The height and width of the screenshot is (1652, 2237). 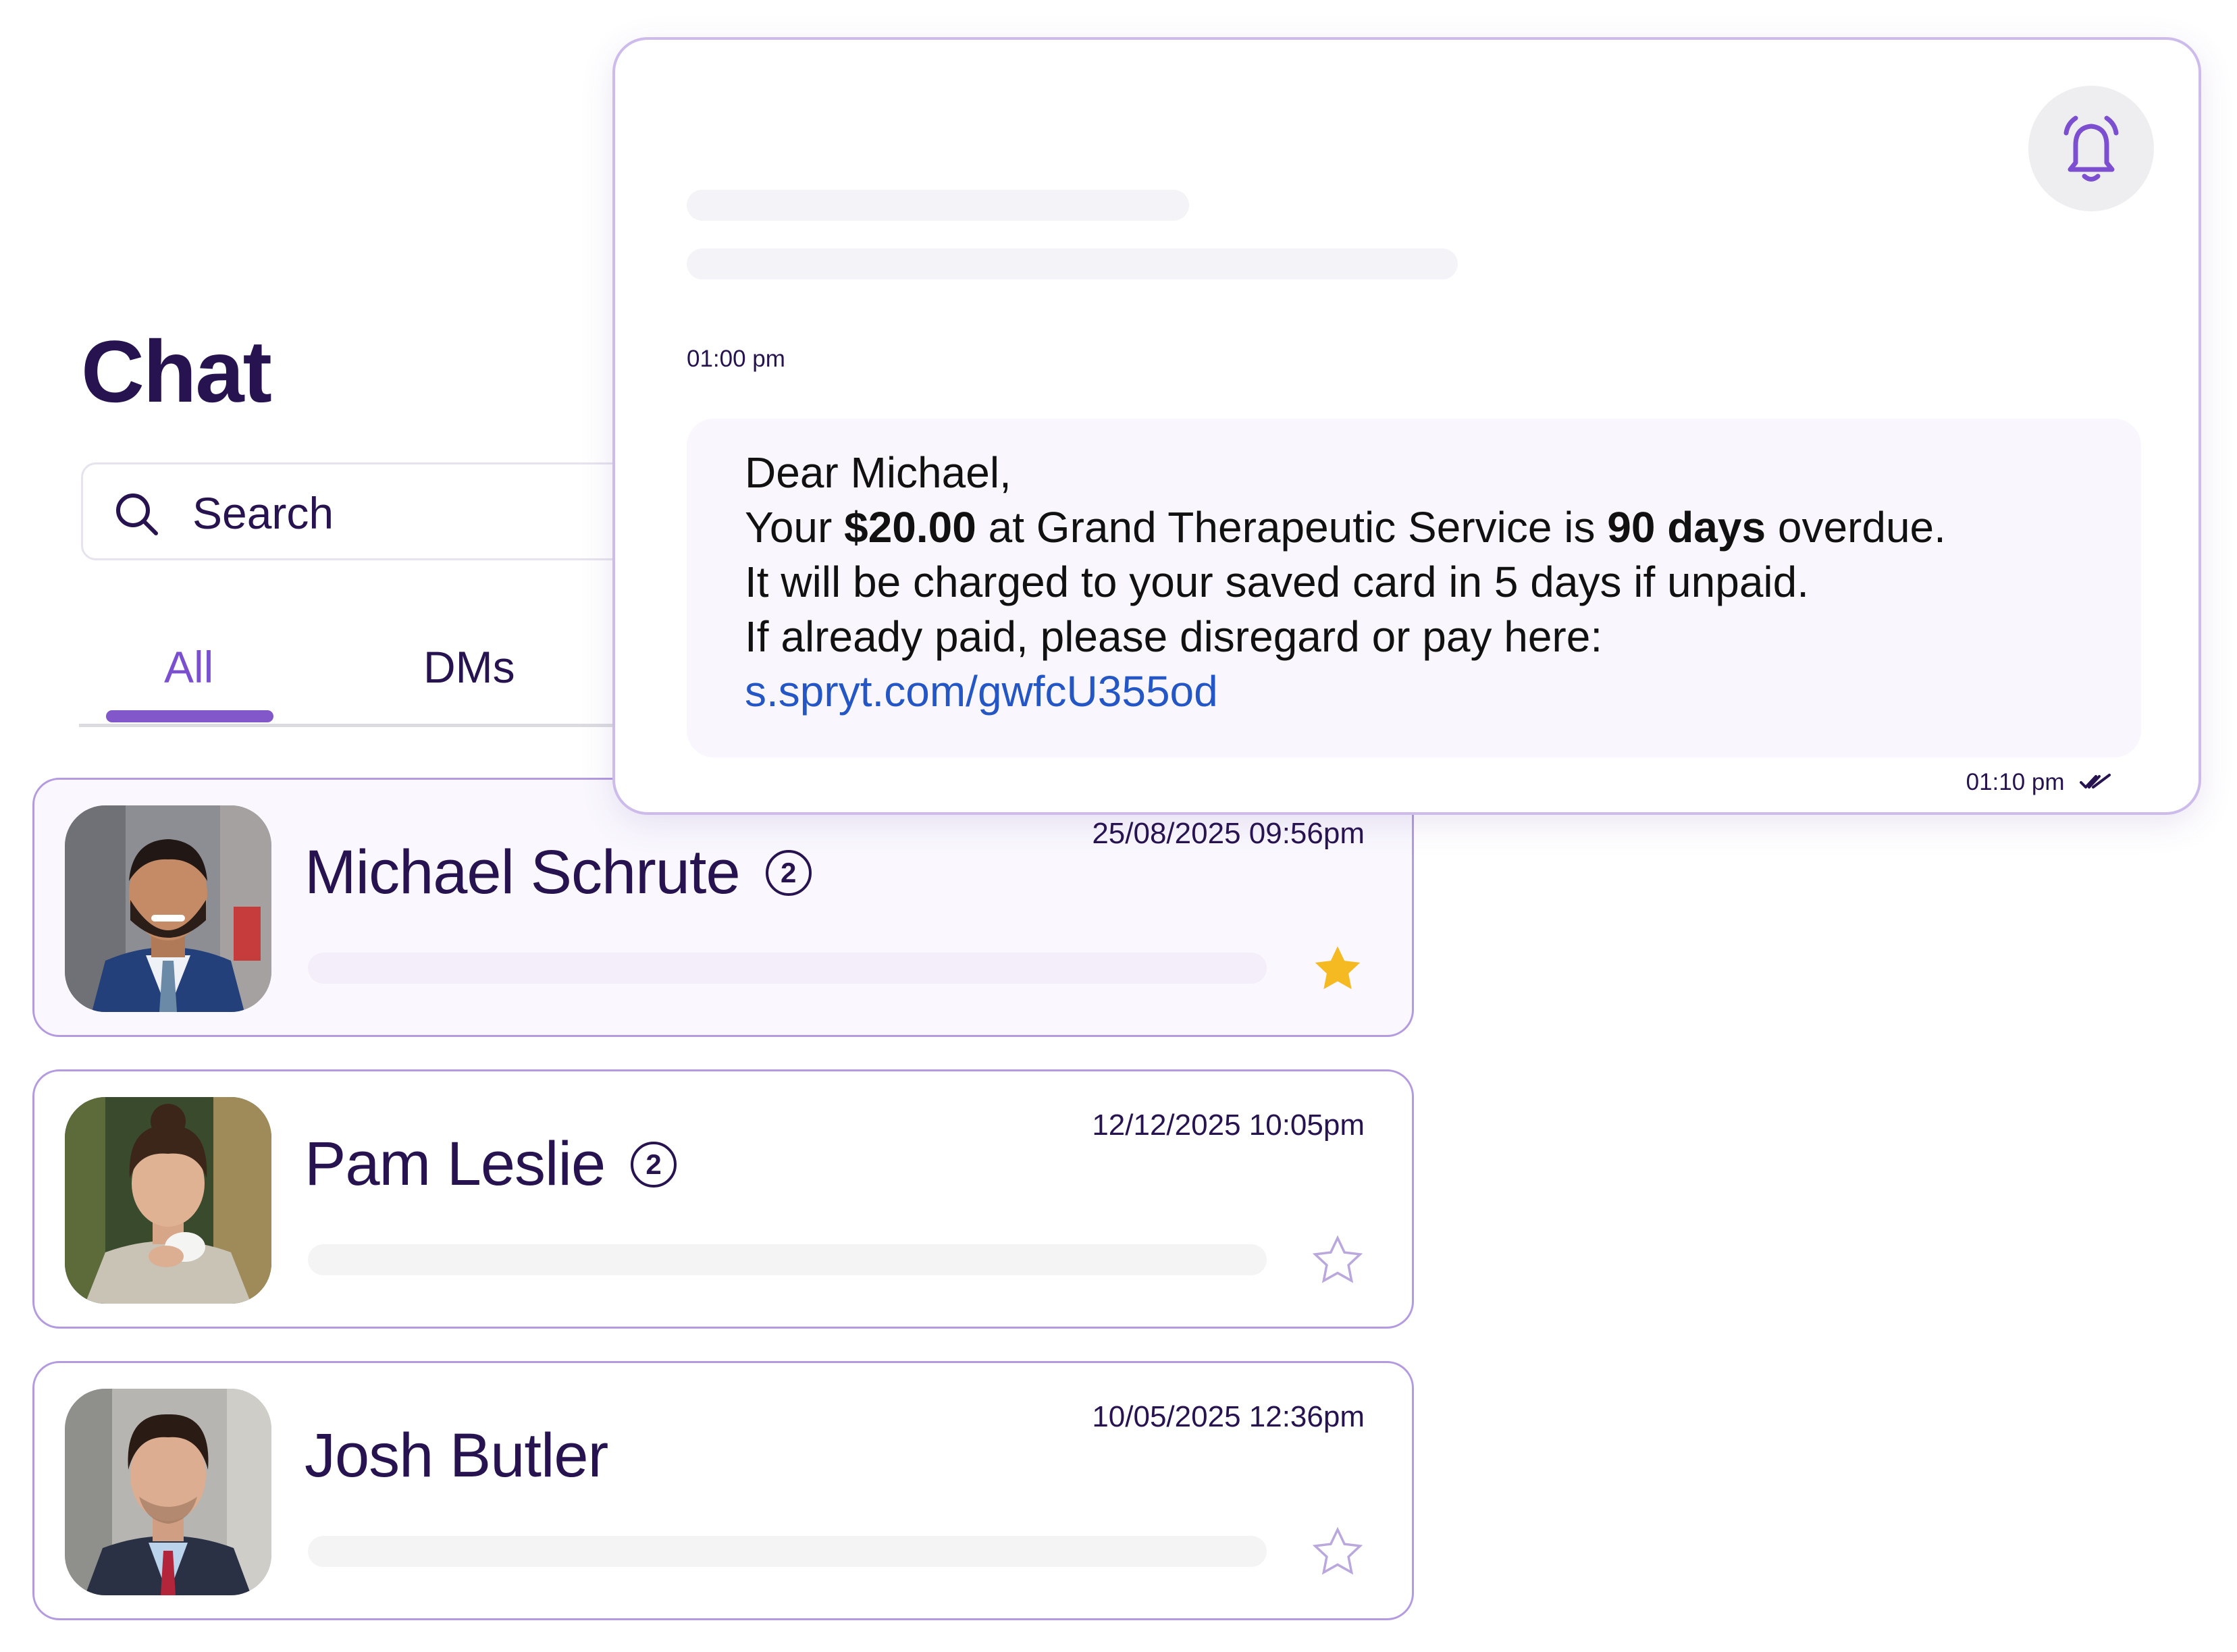 What do you see at coordinates (1337, 968) in the screenshot?
I see `star-filled-icon` at bounding box center [1337, 968].